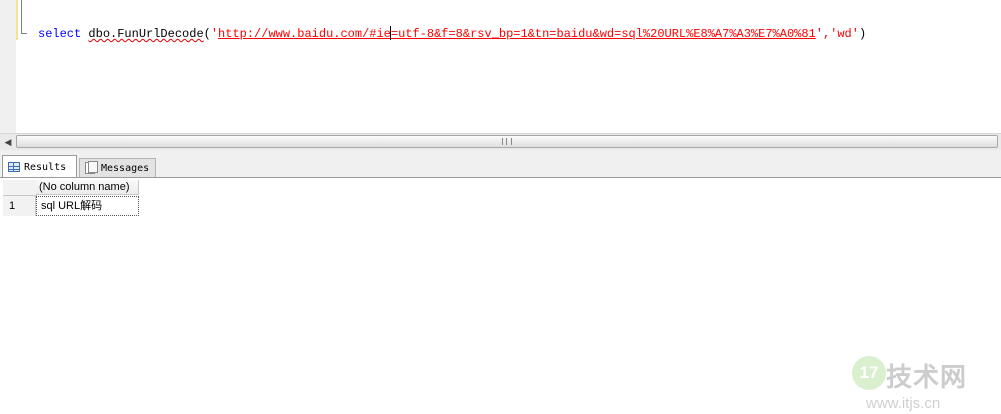 The width and height of the screenshot is (1001, 414). I want to click on tab-results: Results, so click(39, 166).